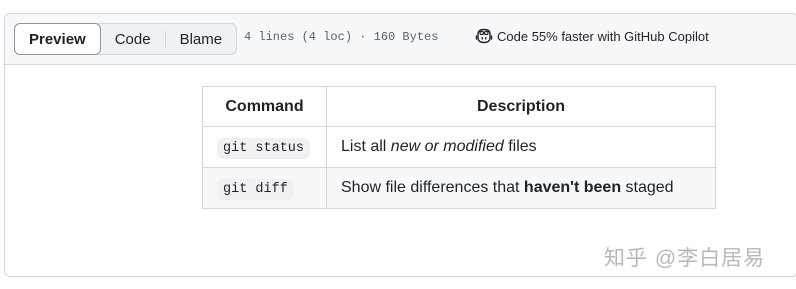 This screenshot has height=289, width=796. I want to click on view-mode-switcher: Preview Code Blame, so click(126, 39).